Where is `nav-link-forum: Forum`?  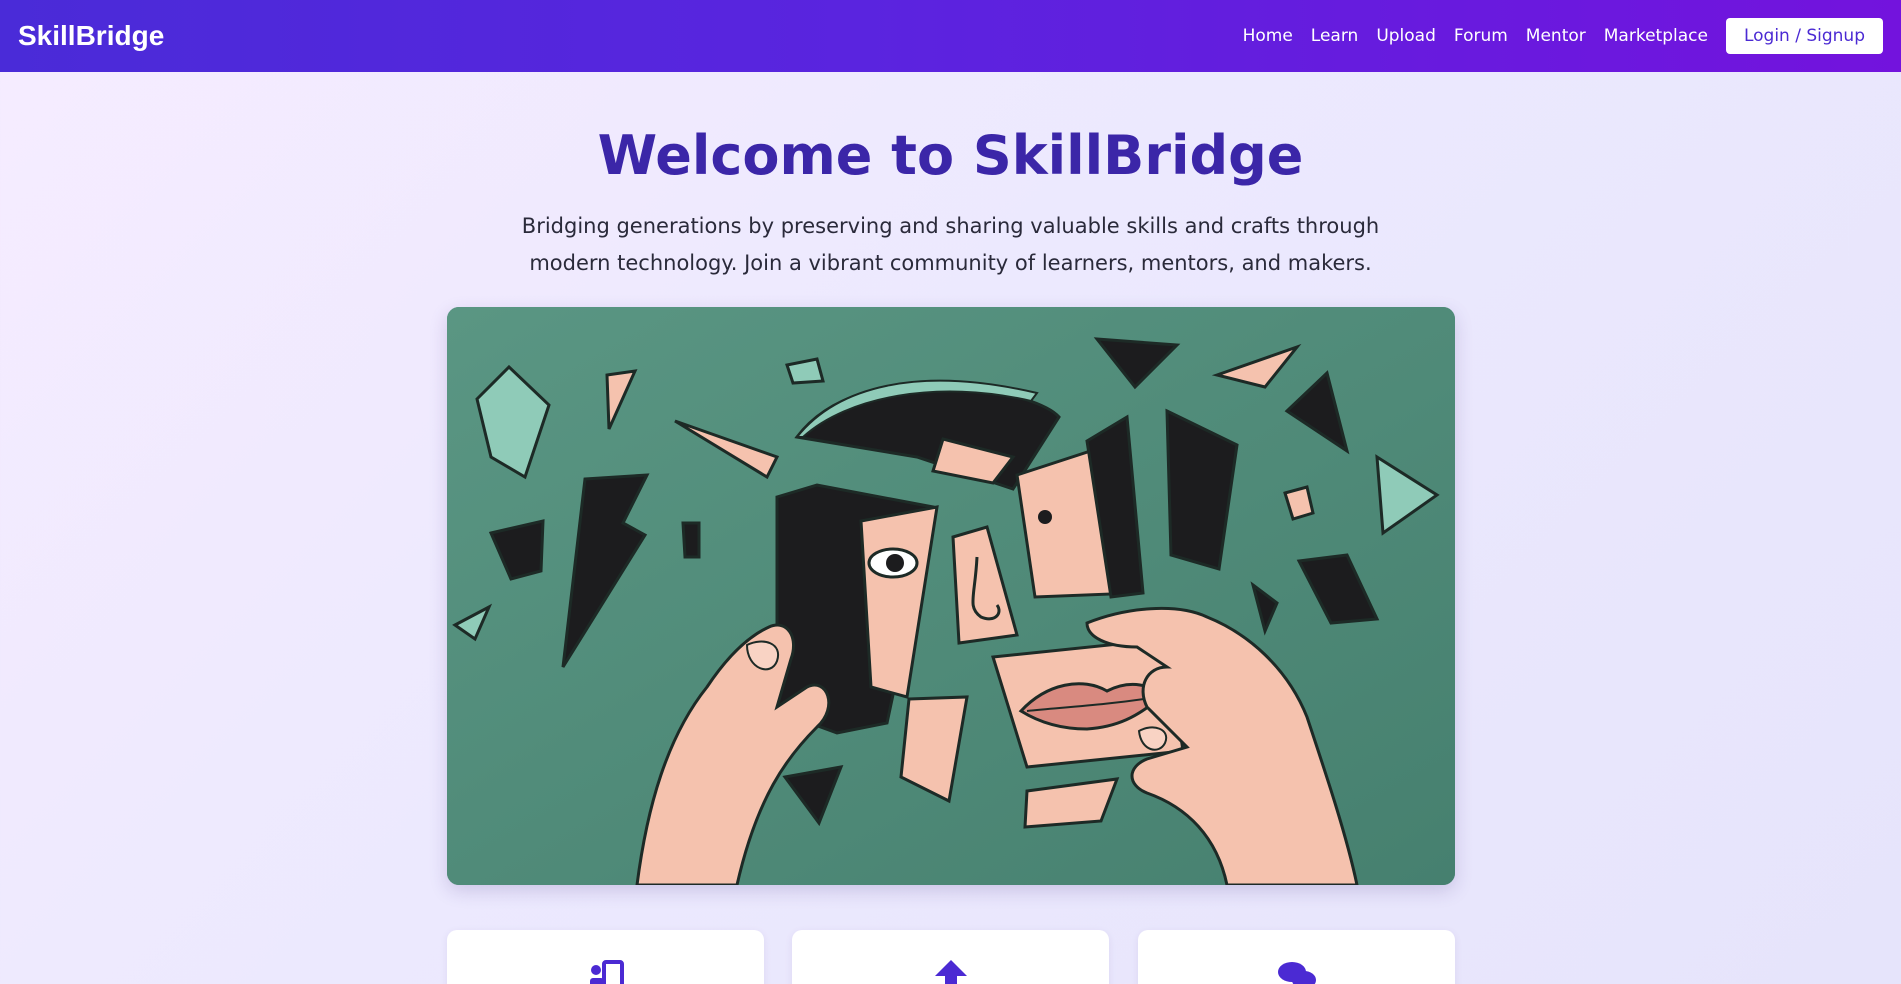
nav-link-forum: Forum is located at coordinates (1481, 36).